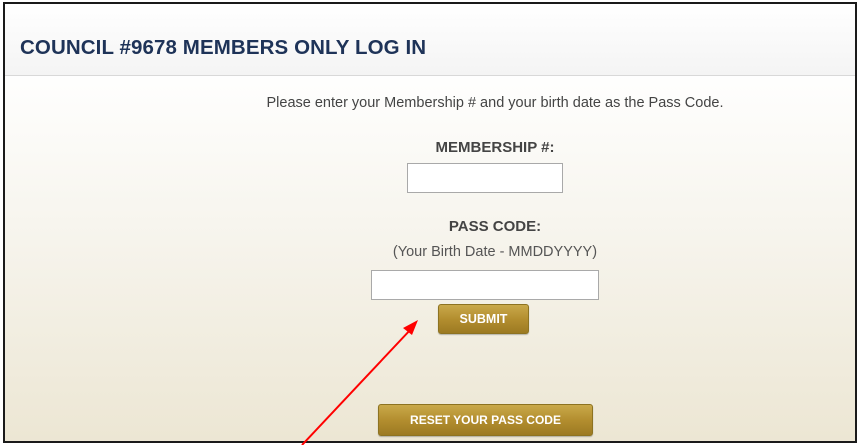 The width and height of the screenshot is (864, 445). What do you see at coordinates (485, 420) in the screenshot?
I see `reset-pass-code-button: RESET YOUR PASS CODE` at bounding box center [485, 420].